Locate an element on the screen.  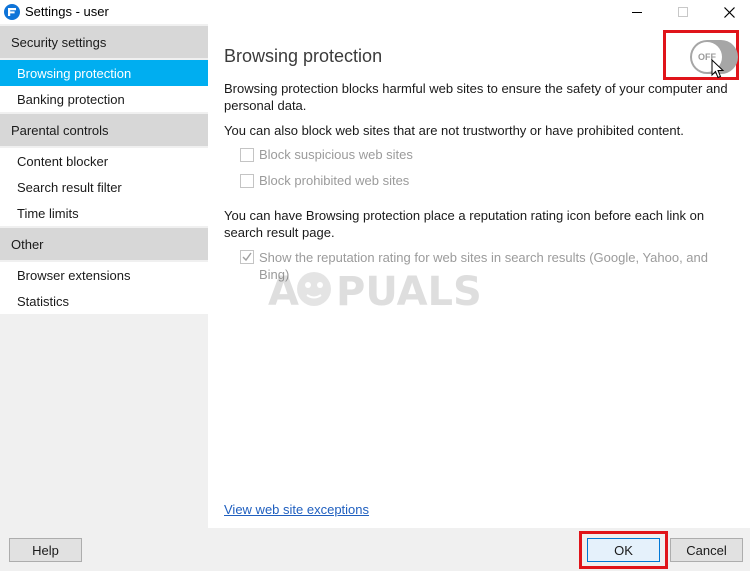
sidebar-item-time-limits: Time limits is located at coordinates (104, 213).